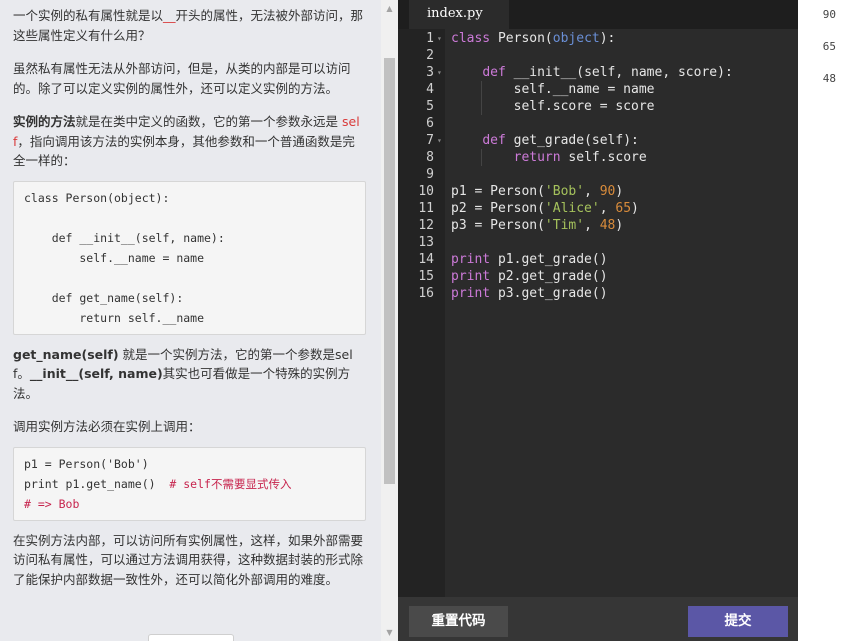 The width and height of the screenshot is (861, 641). What do you see at coordinates (426, 293) in the screenshot?
I see `line-number: 16` at bounding box center [426, 293].